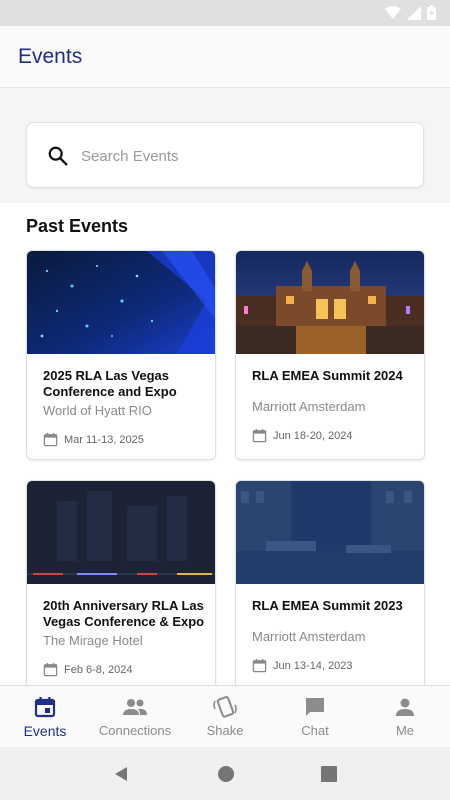  I want to click on event-title: RLA EMEA Summit 2024, so click(327, 375).